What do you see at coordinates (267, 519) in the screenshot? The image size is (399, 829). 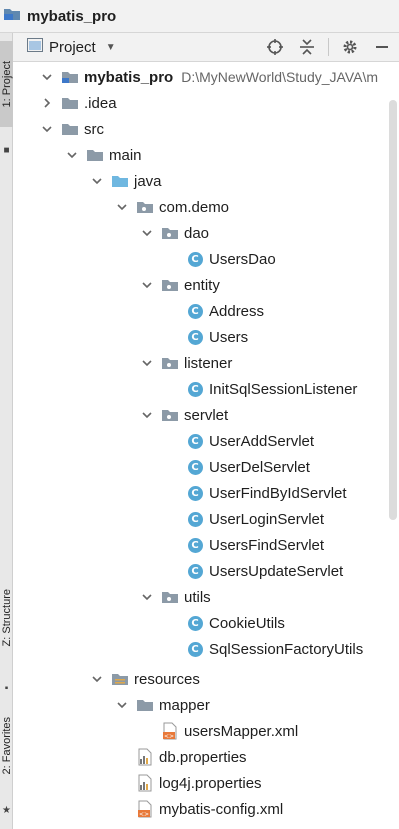 I see `tree-node-label: UserLoginServlet` at bounding box center [267, 519].